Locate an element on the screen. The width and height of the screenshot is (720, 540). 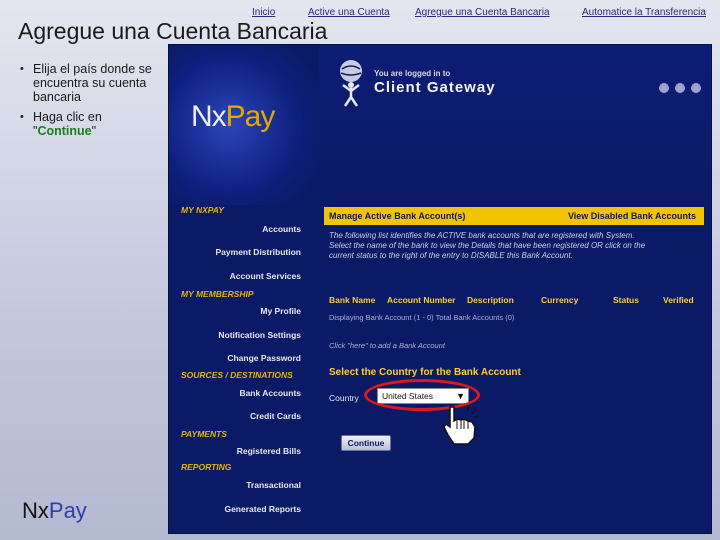
logout-icon is located at coordinates (696, 88).